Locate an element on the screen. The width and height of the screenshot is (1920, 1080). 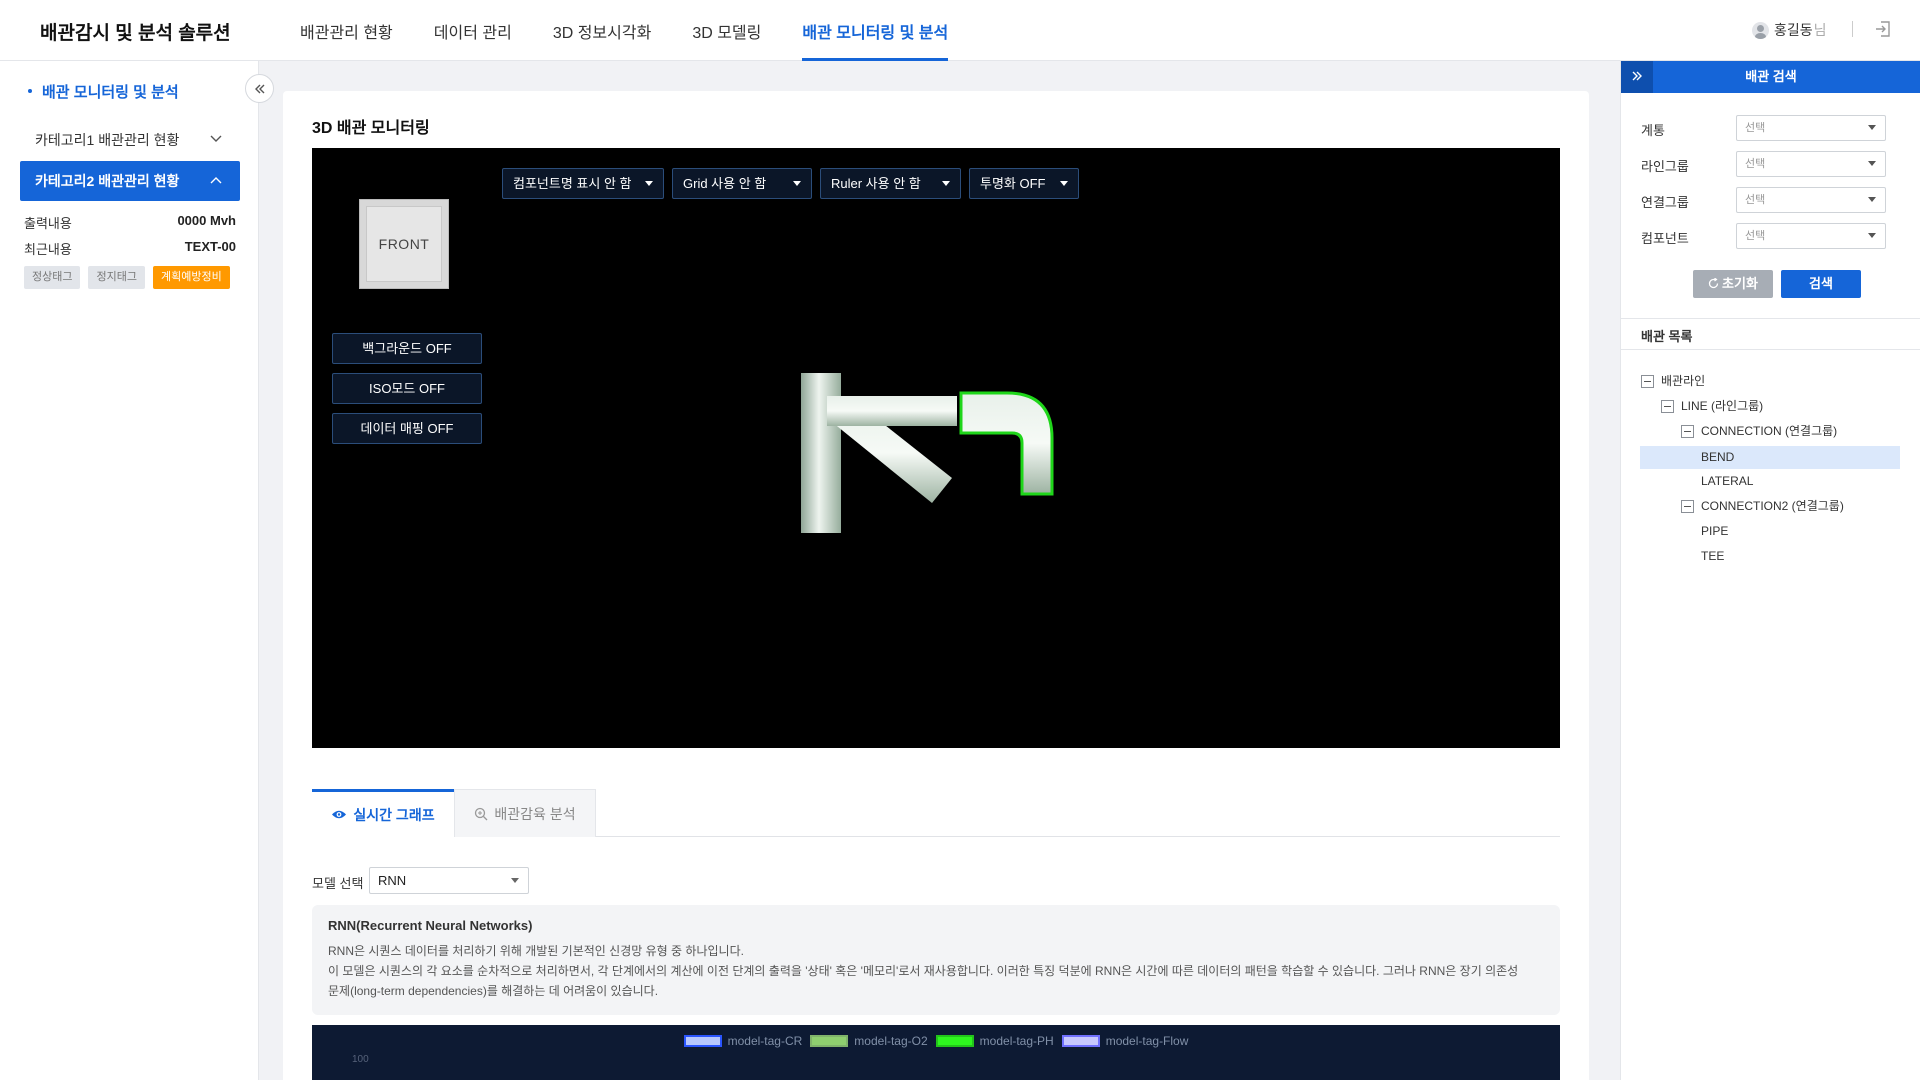
filter-connection-group: 연결그룹 선택 is located at coordinates (1776, 200).